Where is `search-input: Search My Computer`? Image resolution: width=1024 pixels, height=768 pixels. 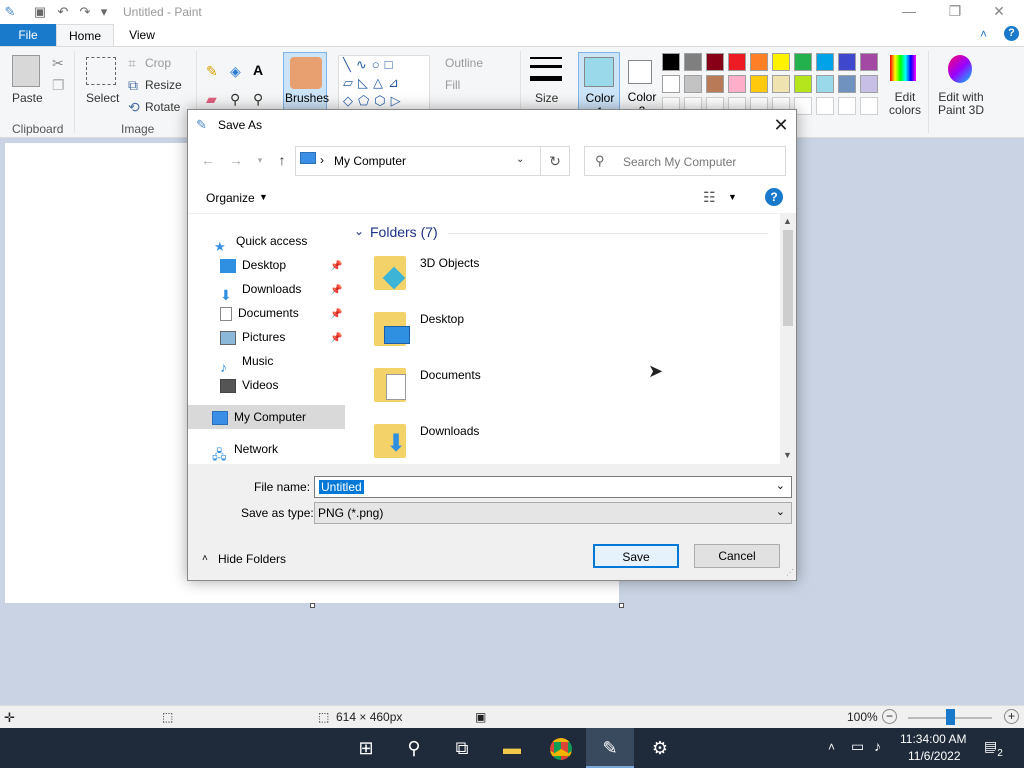 search-input: Search My Computer is located at coordinates (679, 162).